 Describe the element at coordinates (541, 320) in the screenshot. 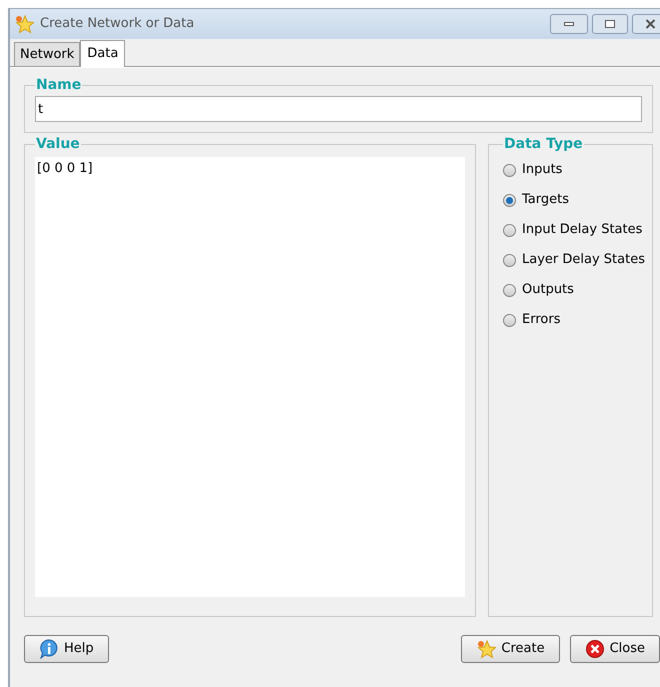

I see `radio-label: Errors` at that location.